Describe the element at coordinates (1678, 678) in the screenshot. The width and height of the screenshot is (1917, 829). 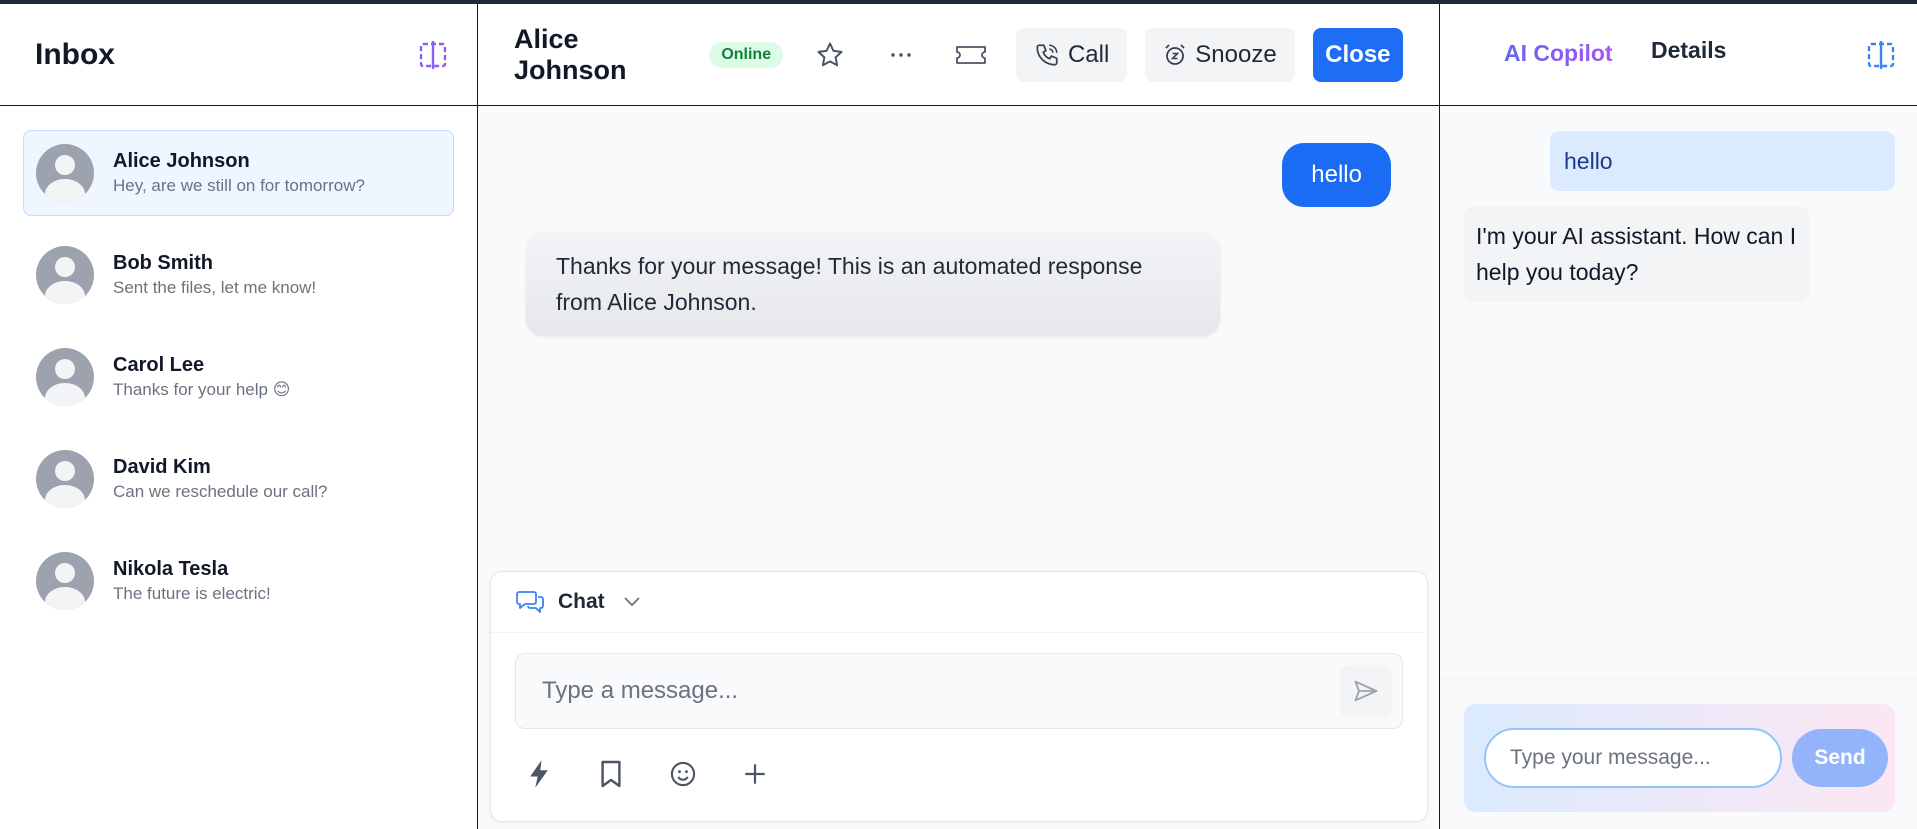
I see `divider` at that location.